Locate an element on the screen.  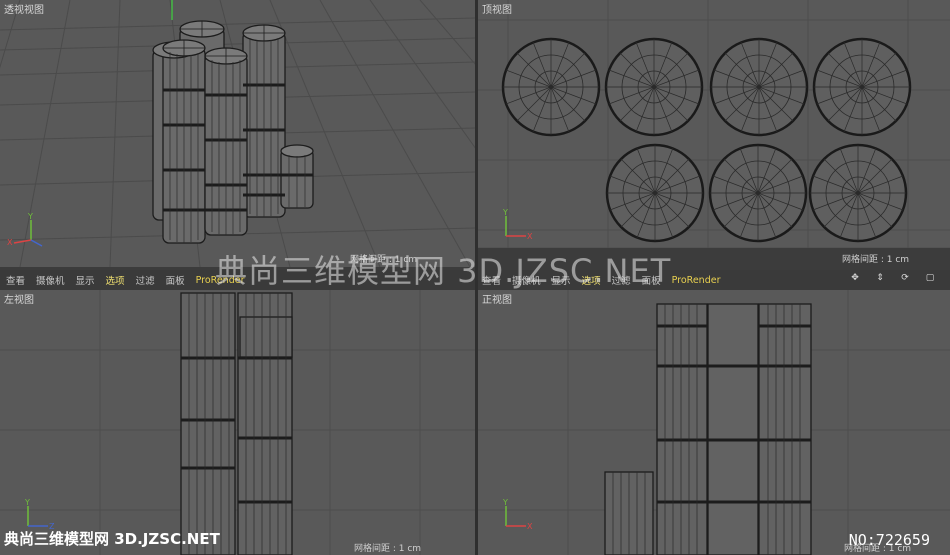
watermark-id: NO:722659 is located at coordinates (889, 540).